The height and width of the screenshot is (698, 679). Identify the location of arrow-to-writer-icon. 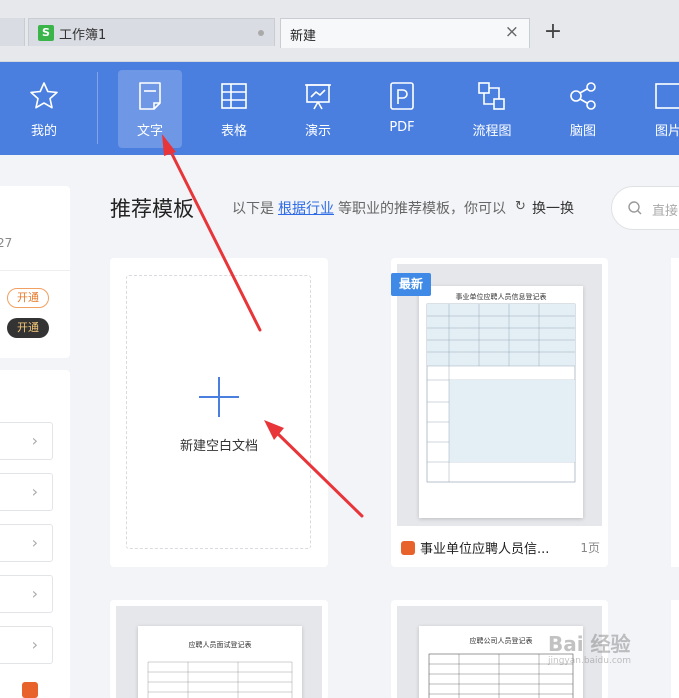
(214, 238).